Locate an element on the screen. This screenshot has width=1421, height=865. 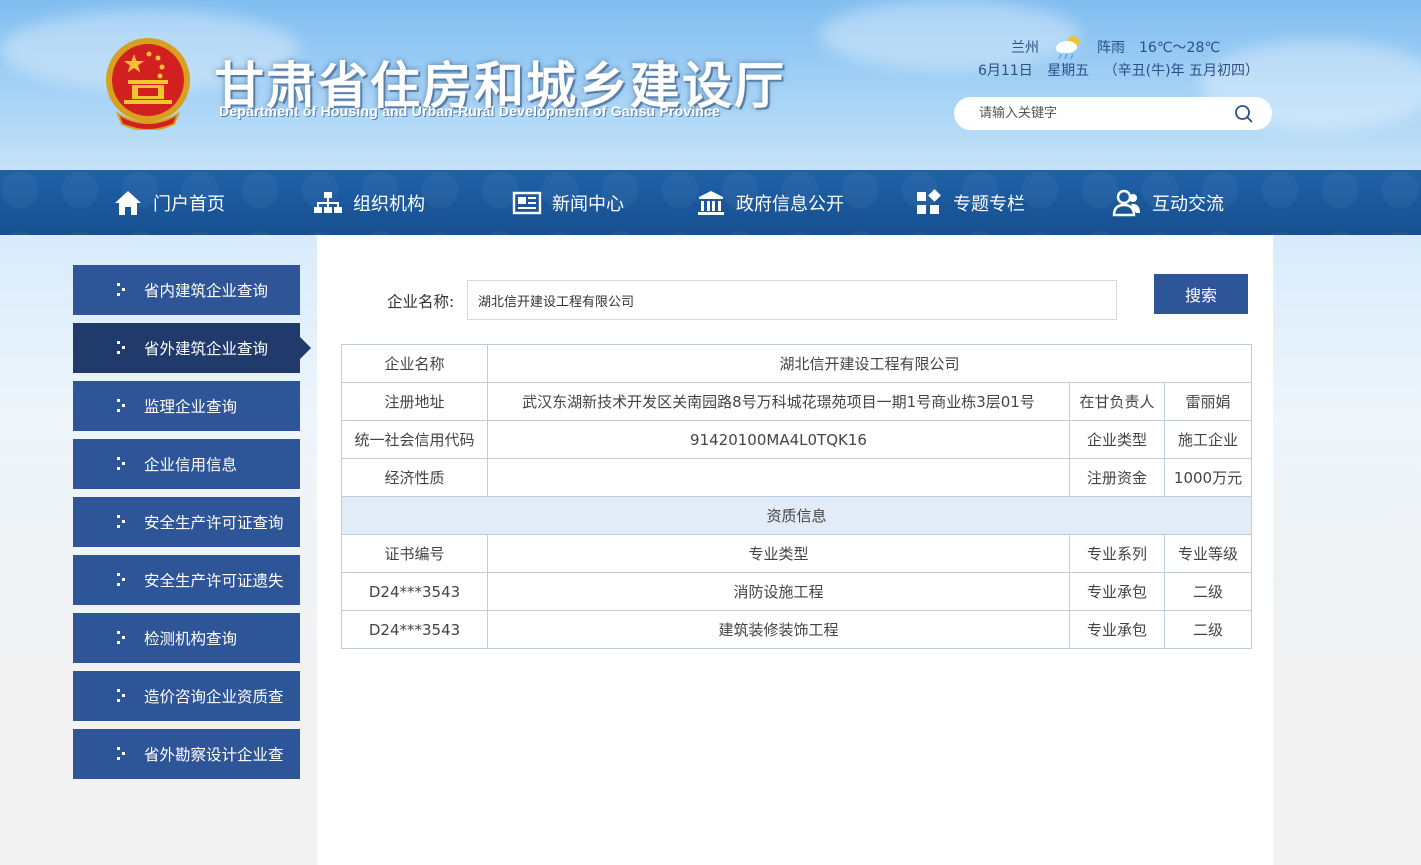
sidebar-item-cost-consulting: 造价咨询企业资质查 is located at coordinates (186, 696).